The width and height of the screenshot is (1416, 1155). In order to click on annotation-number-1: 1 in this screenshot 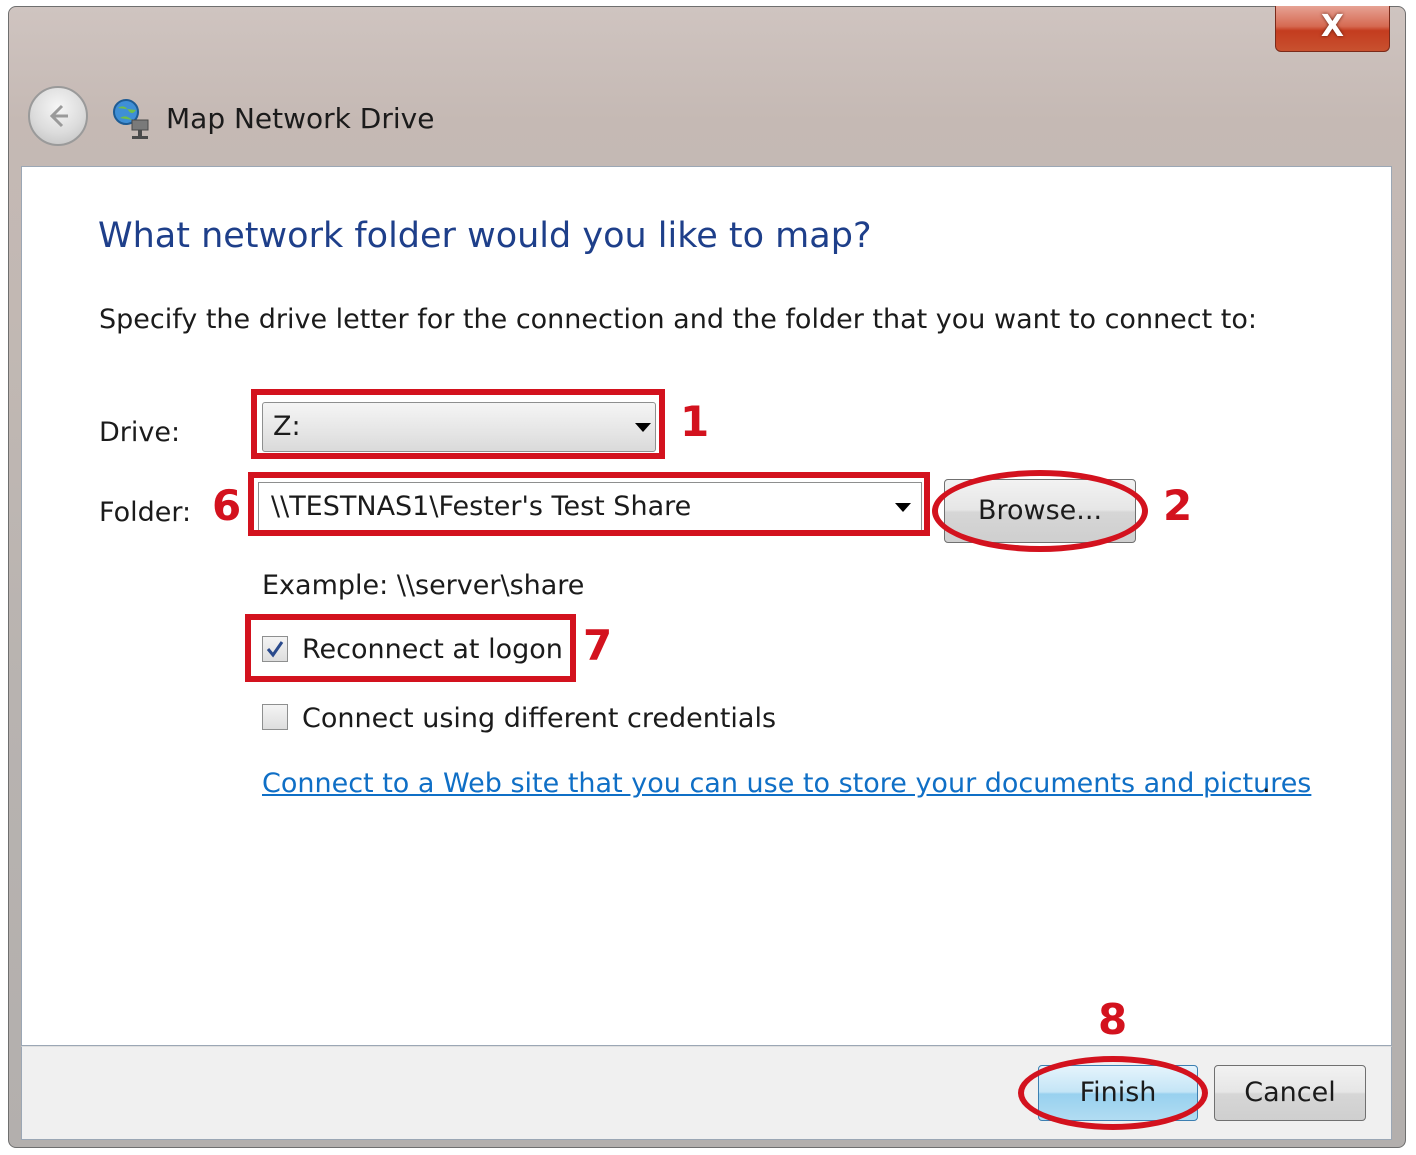, I will do `click(695, 421)`.